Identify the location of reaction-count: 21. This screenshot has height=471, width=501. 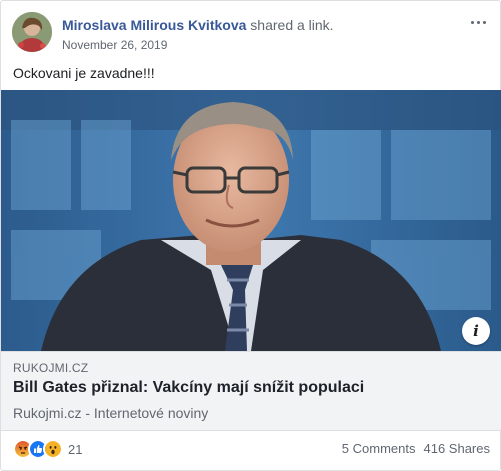
(75, 449).